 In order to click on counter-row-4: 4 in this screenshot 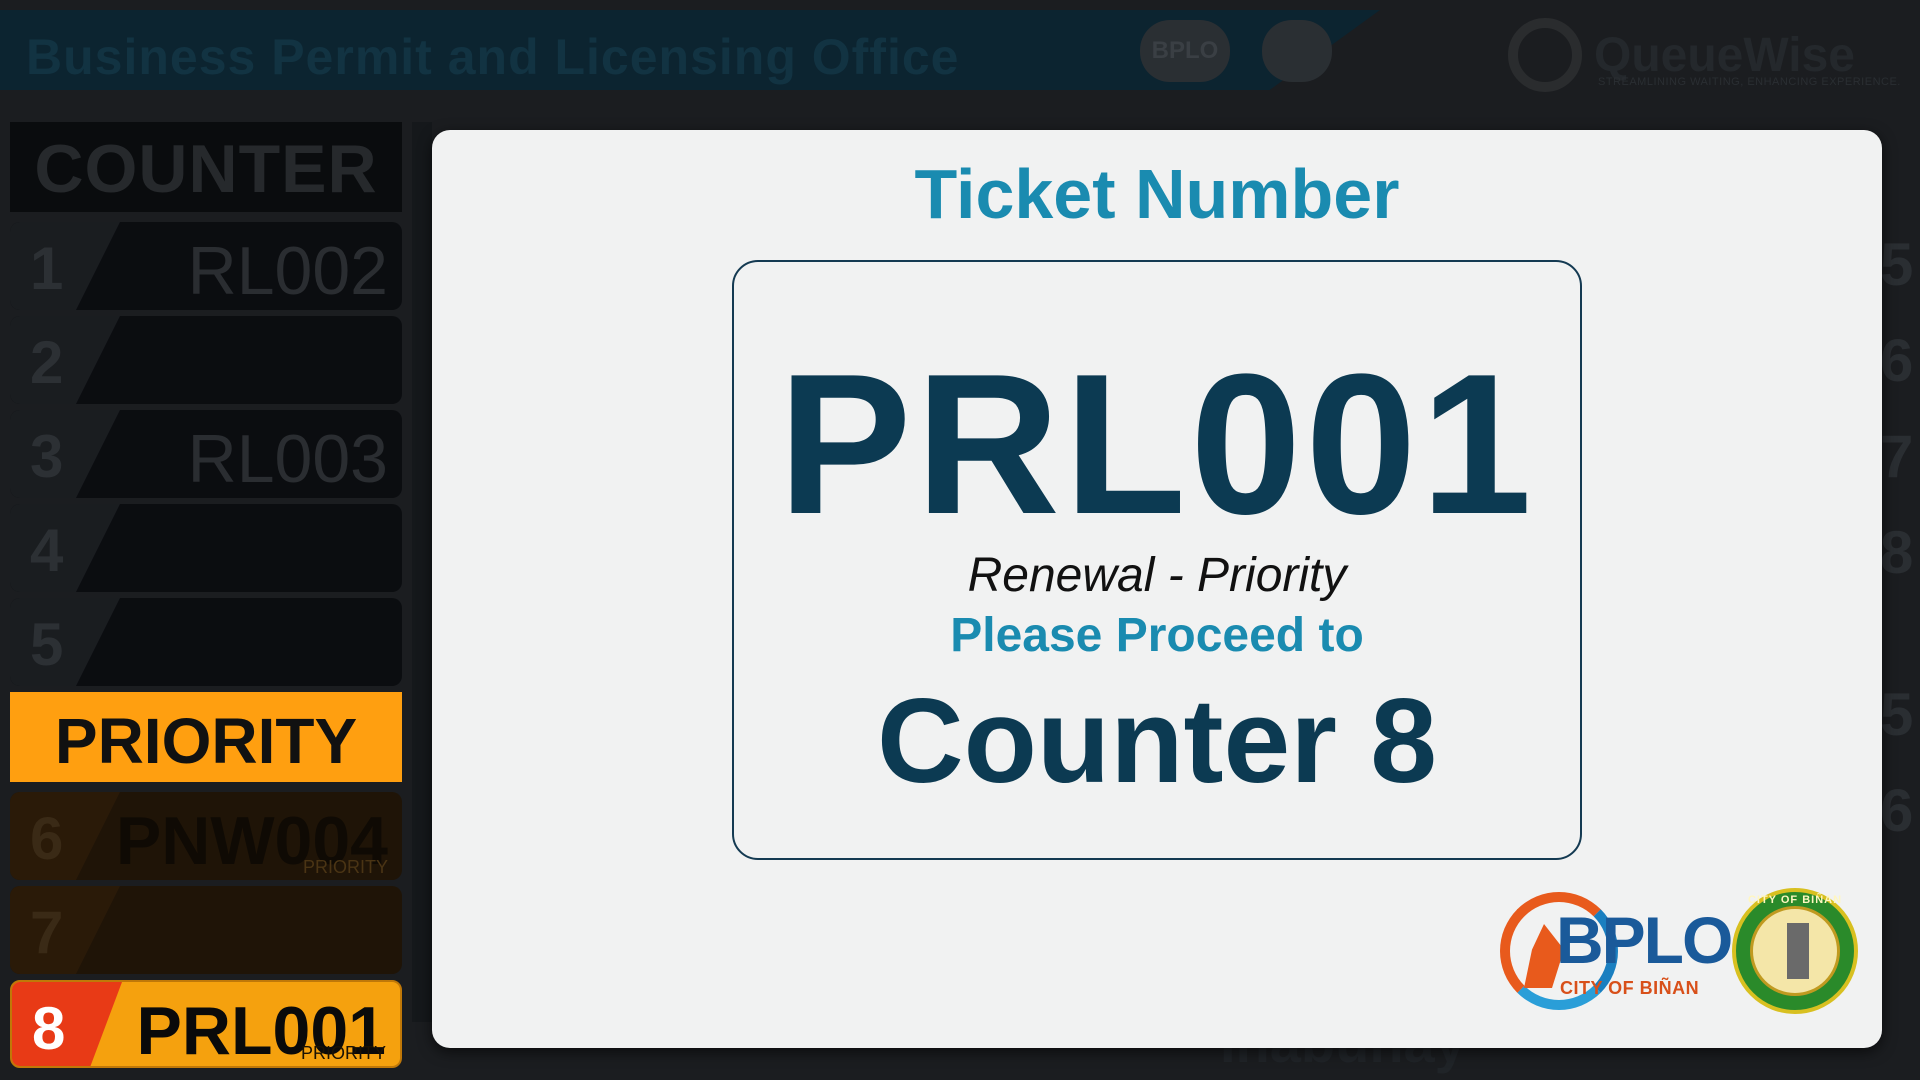, I will do `click(206, 548)`.